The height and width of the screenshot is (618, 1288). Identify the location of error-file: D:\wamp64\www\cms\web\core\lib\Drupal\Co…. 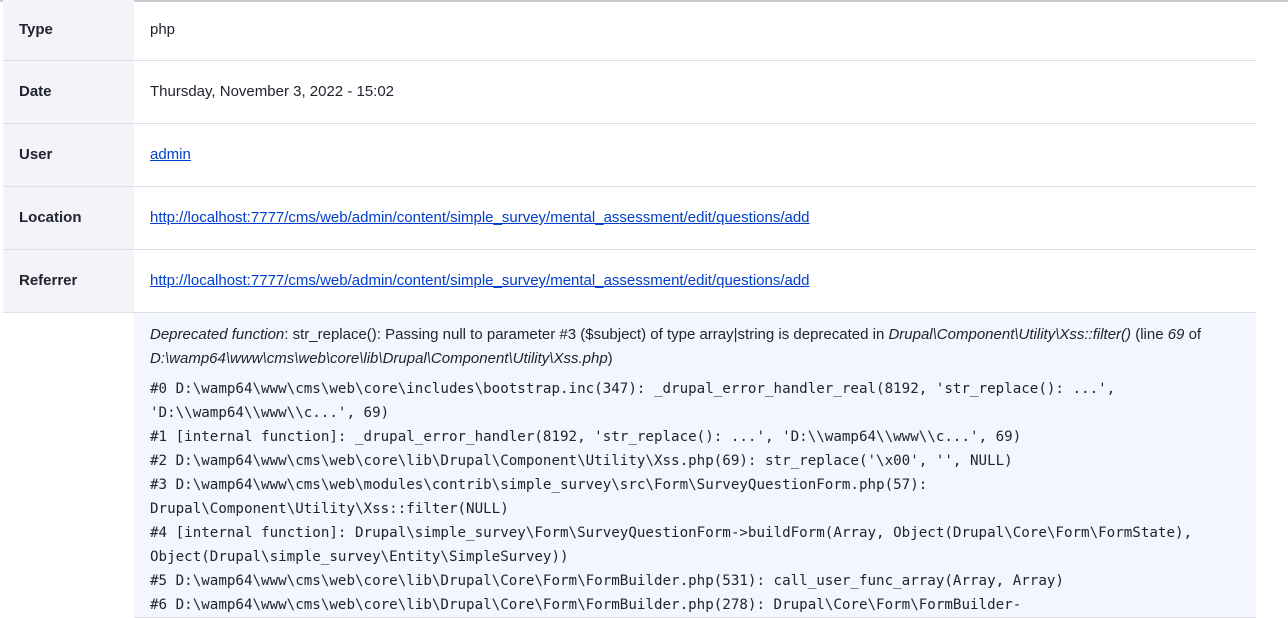
(379, 358).